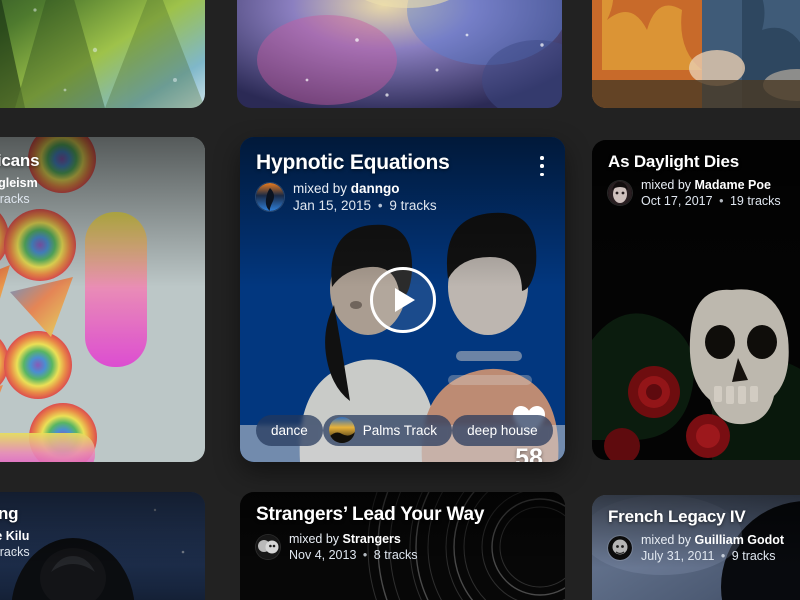 The height and width of the screenshot is (600, 800). Describe the element at coordinates (542, 166) in the screenshot. I see `kebab-menu-icon` at that location.